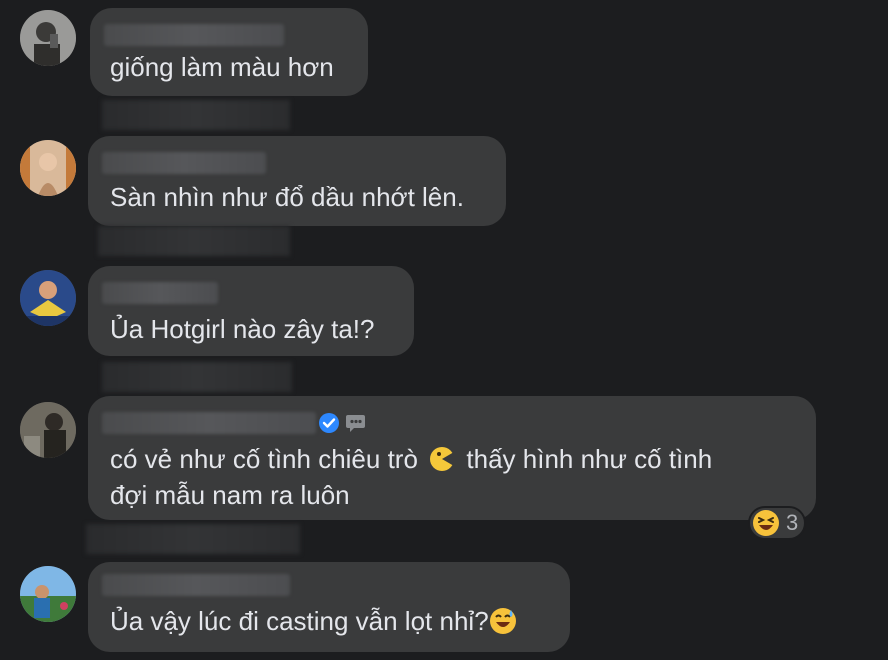 The height and width of the screenshot is (660, 888). What do you see at coordinates (589, 459) in the screenshot?
I see `comment-text-part2: thấy hình như cố tình` at bounding box center [589, 459].